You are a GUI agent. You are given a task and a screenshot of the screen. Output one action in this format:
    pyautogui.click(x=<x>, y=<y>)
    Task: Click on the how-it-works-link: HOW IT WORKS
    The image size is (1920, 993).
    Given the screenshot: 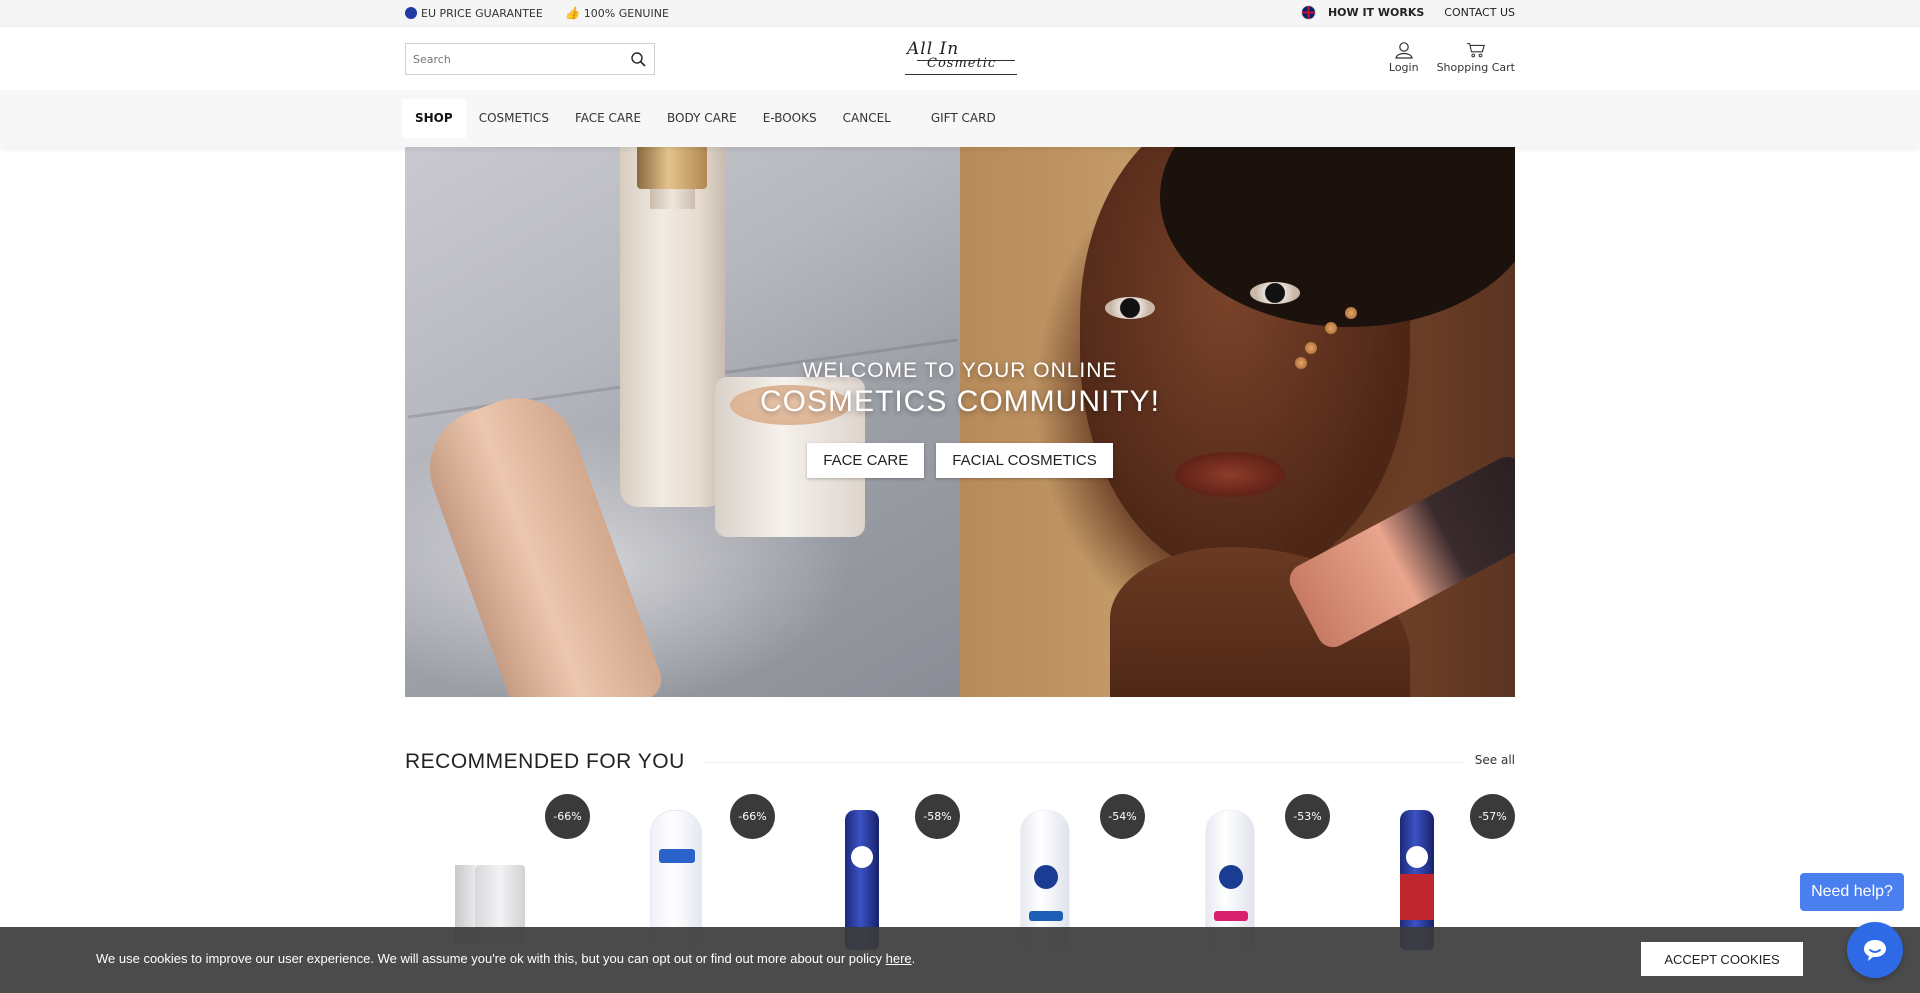 What is the action you would take?
    pyautogui.click(x=1376, y=12)
    